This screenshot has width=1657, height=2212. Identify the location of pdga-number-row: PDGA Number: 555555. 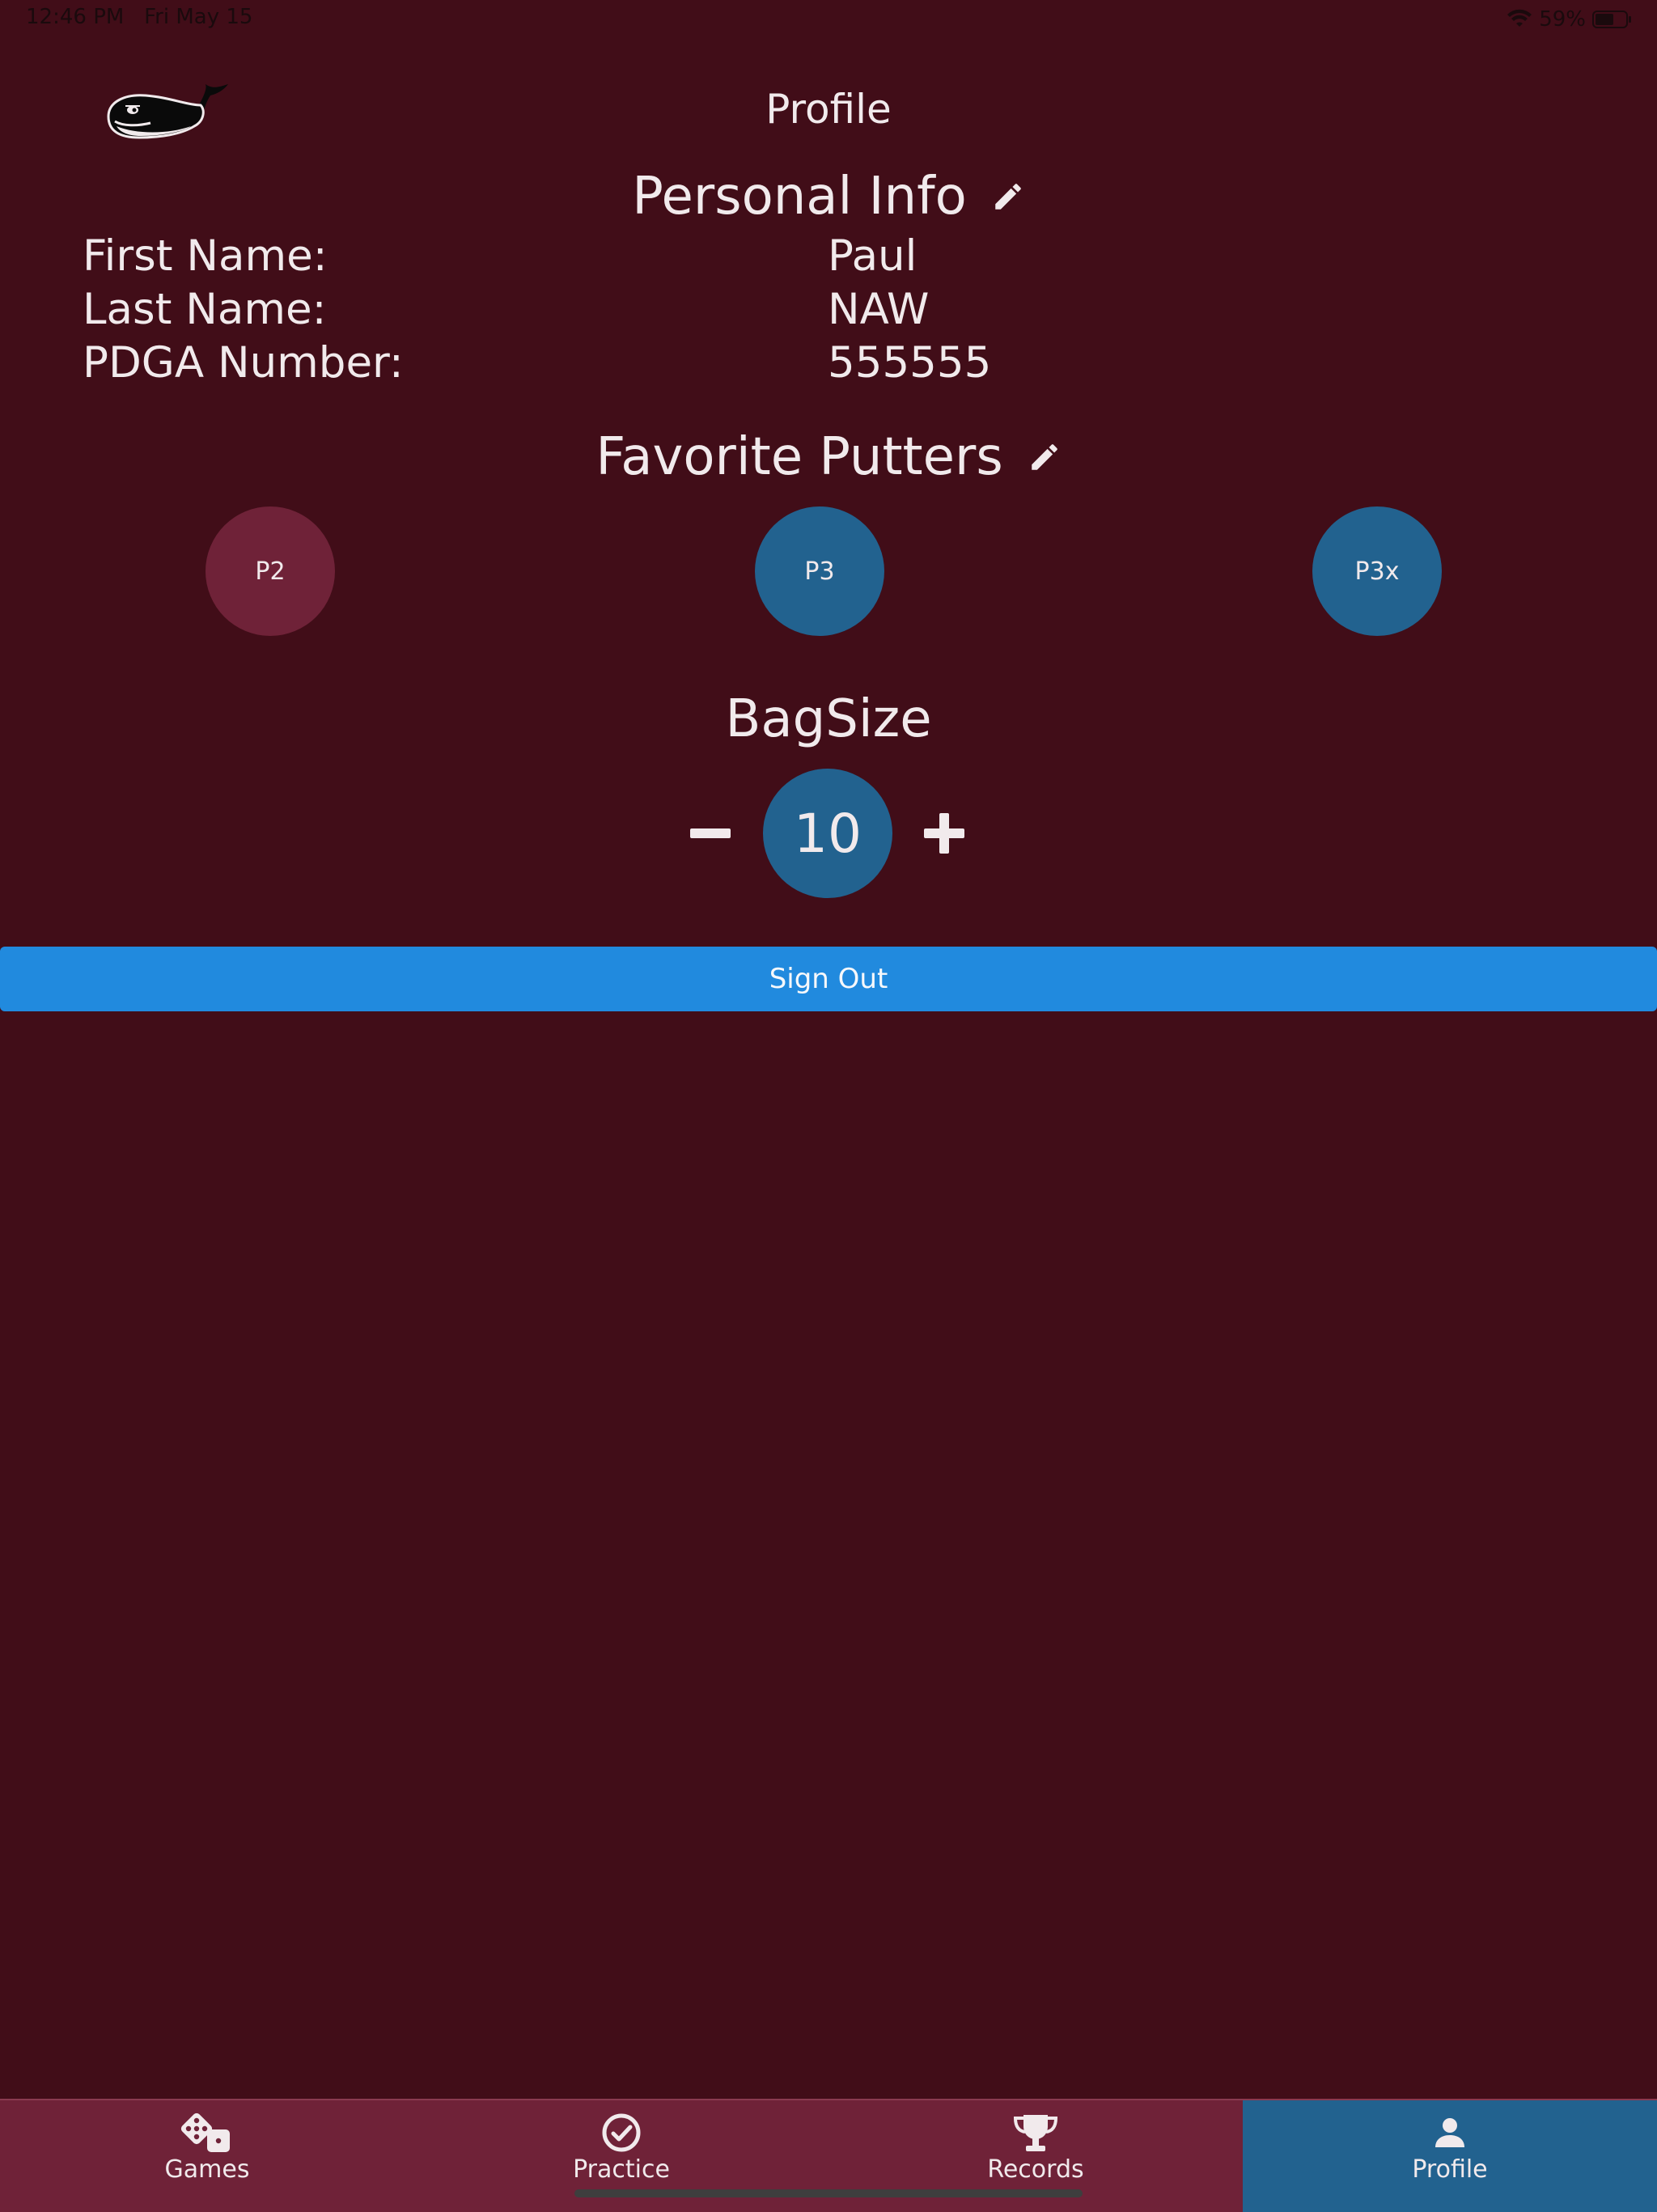
(851, 365).